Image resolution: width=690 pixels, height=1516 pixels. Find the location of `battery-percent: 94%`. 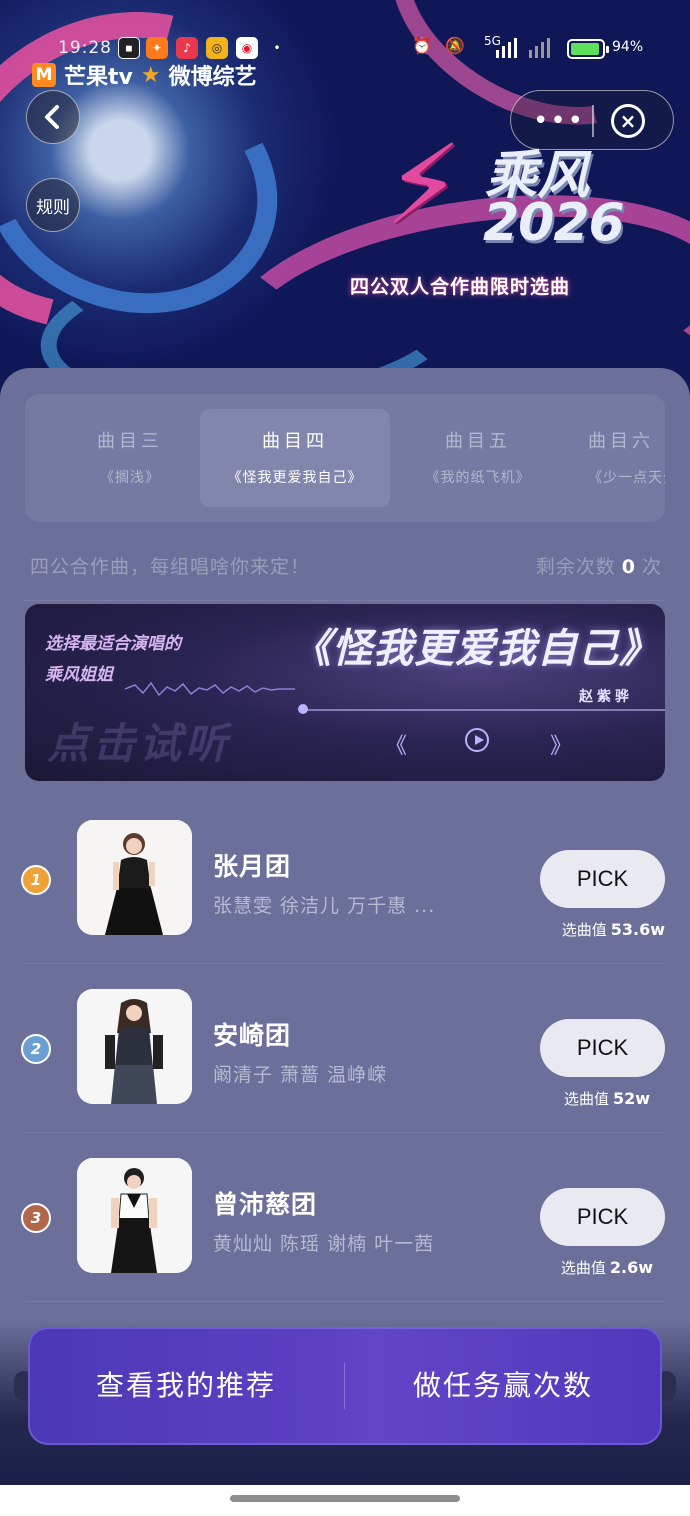

battery-percent: 94% is located at coordinates (628, 47).